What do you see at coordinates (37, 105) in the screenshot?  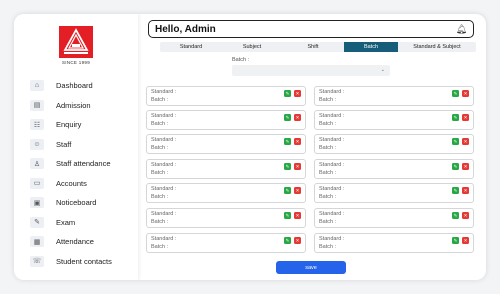 I see `admission-icon: ▤` at bounding box center [37, 105].